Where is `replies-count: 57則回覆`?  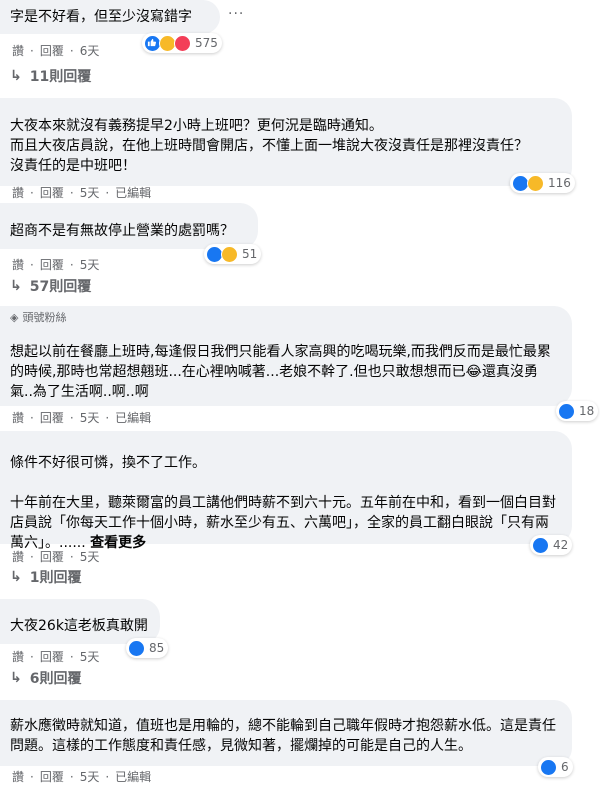 replies-count: 57則回覆 is located at coordinates (60, 287).